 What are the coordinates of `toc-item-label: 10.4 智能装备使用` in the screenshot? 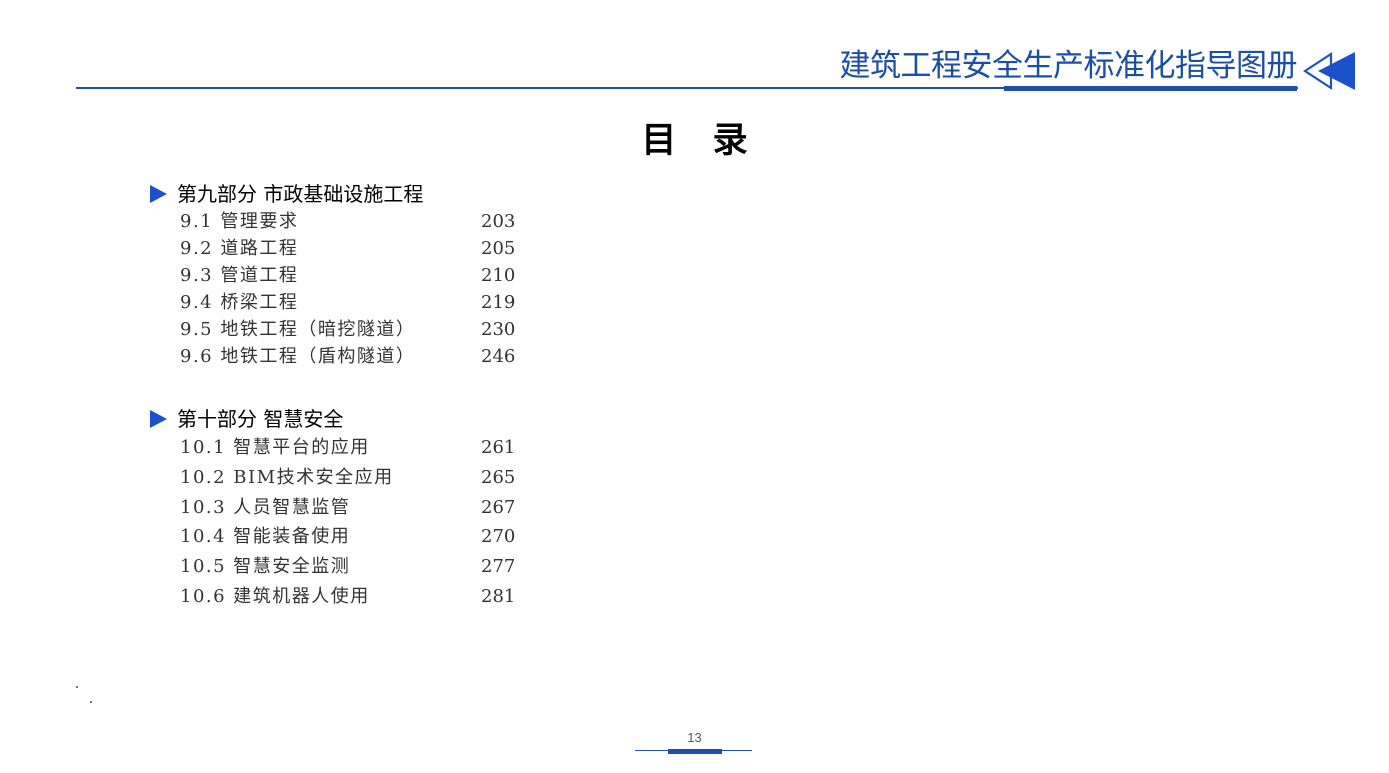 It's located at (265, 537).